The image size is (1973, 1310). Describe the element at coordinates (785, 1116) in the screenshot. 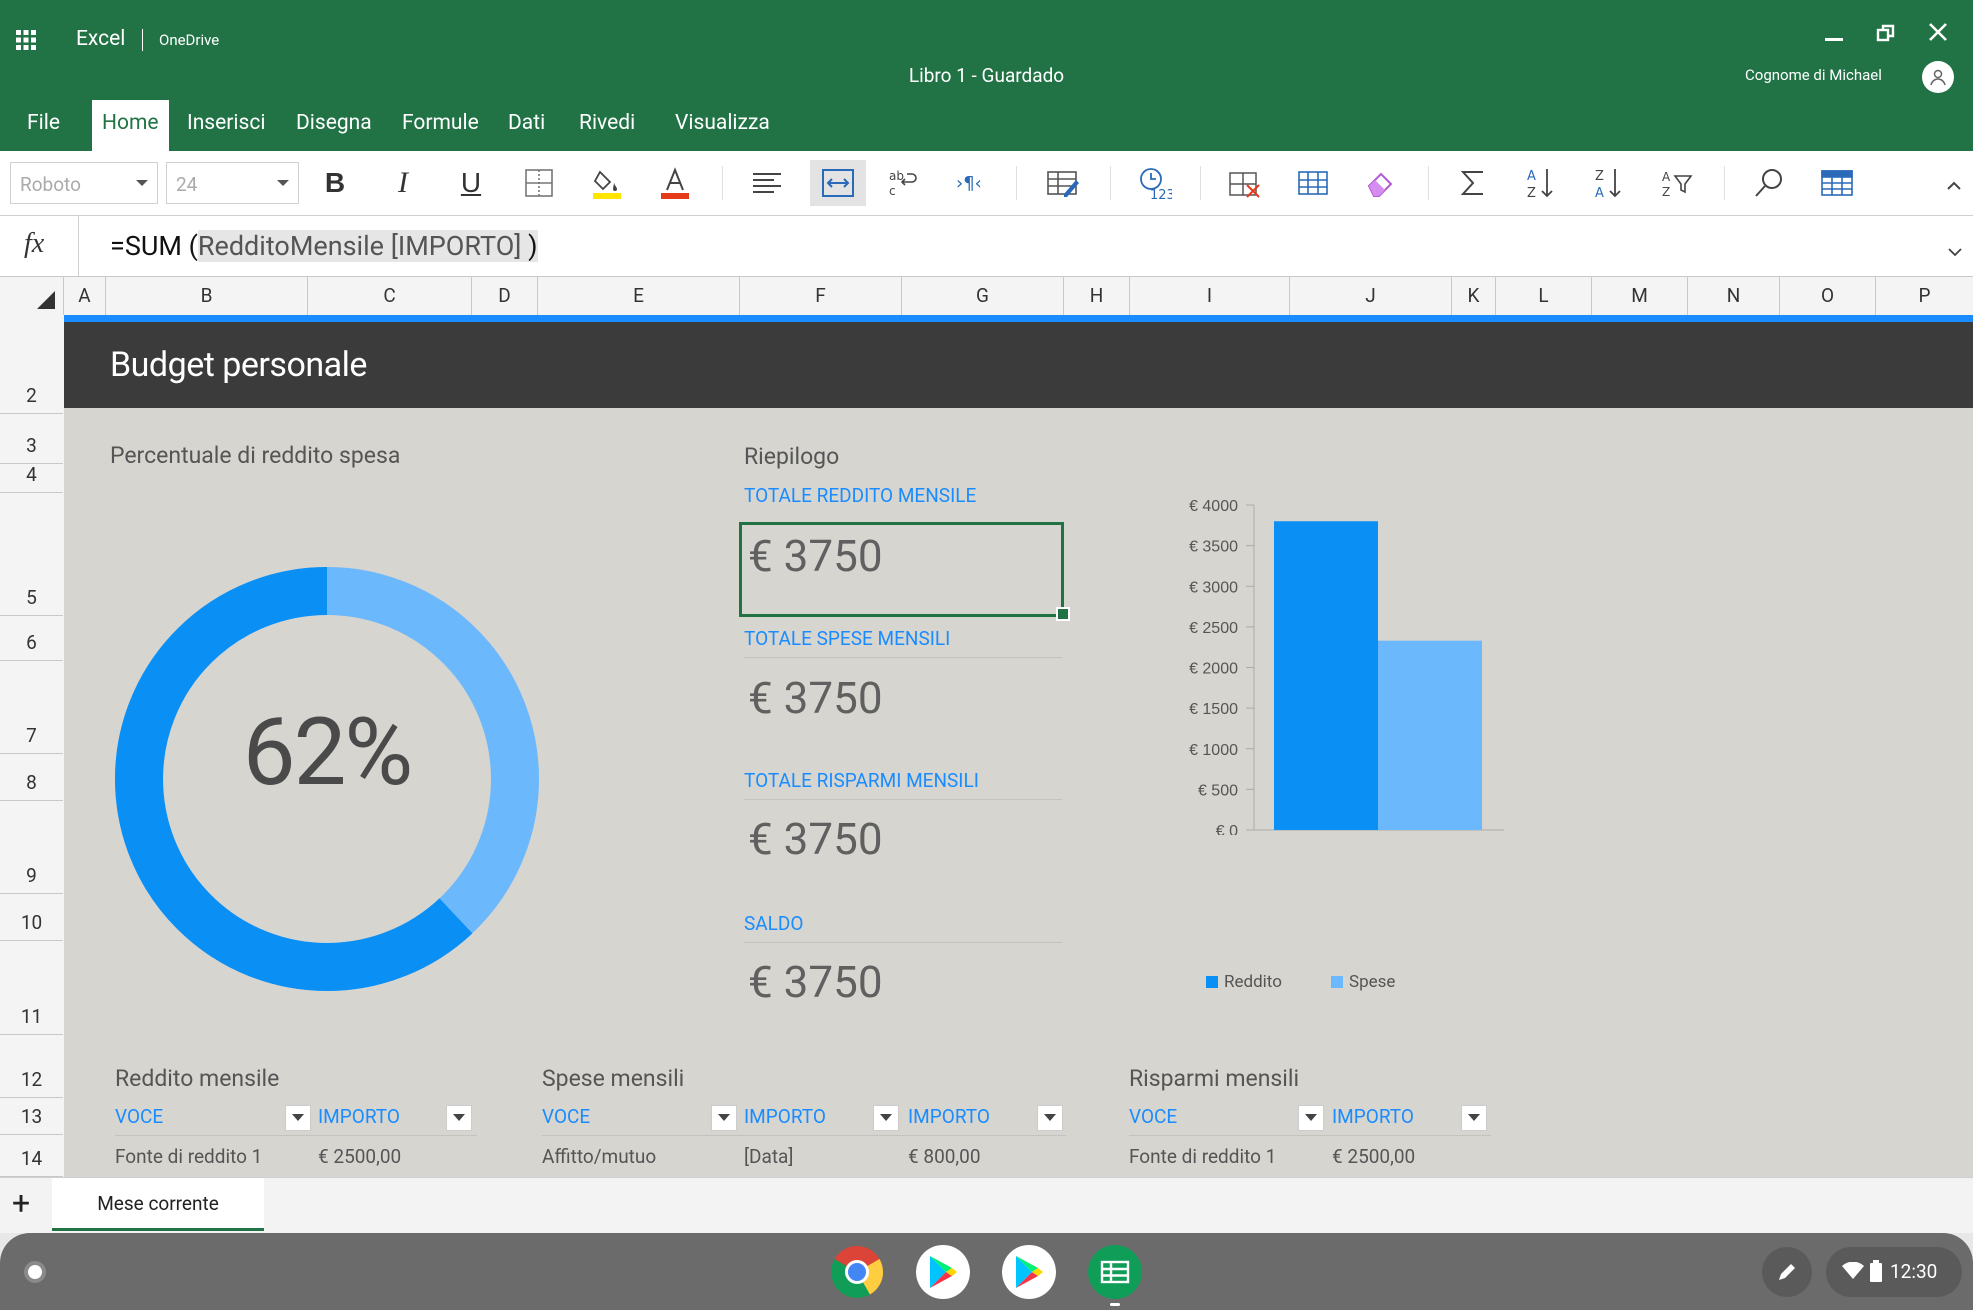

I see `expenses-header-importo: IMPORTO` at that location.